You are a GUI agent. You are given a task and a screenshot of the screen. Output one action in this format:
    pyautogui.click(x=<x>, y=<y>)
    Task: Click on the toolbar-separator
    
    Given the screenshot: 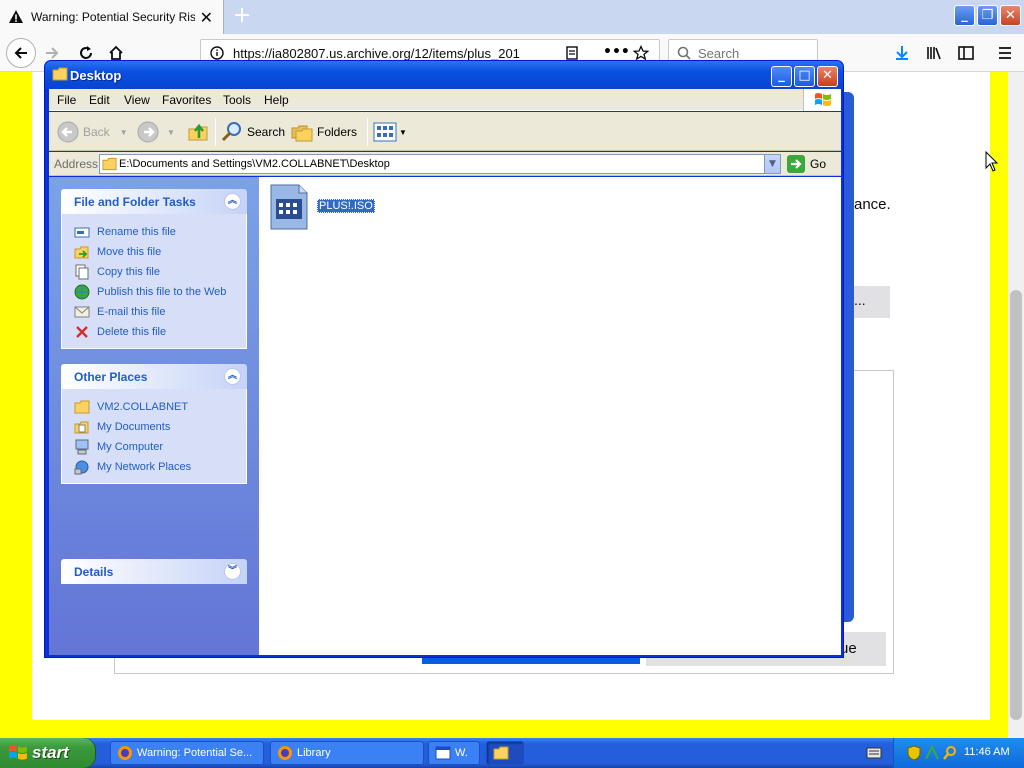 What is the action you would take?
    pyautogui.click(x=215, y=132)
    